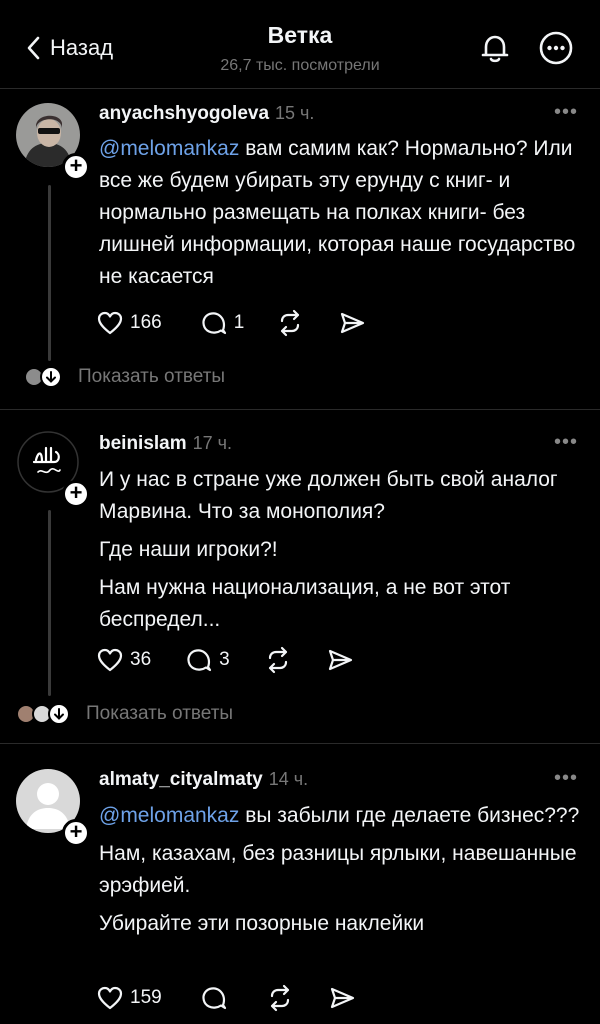  I want to click on comment-button: 1, so click(222, 323).